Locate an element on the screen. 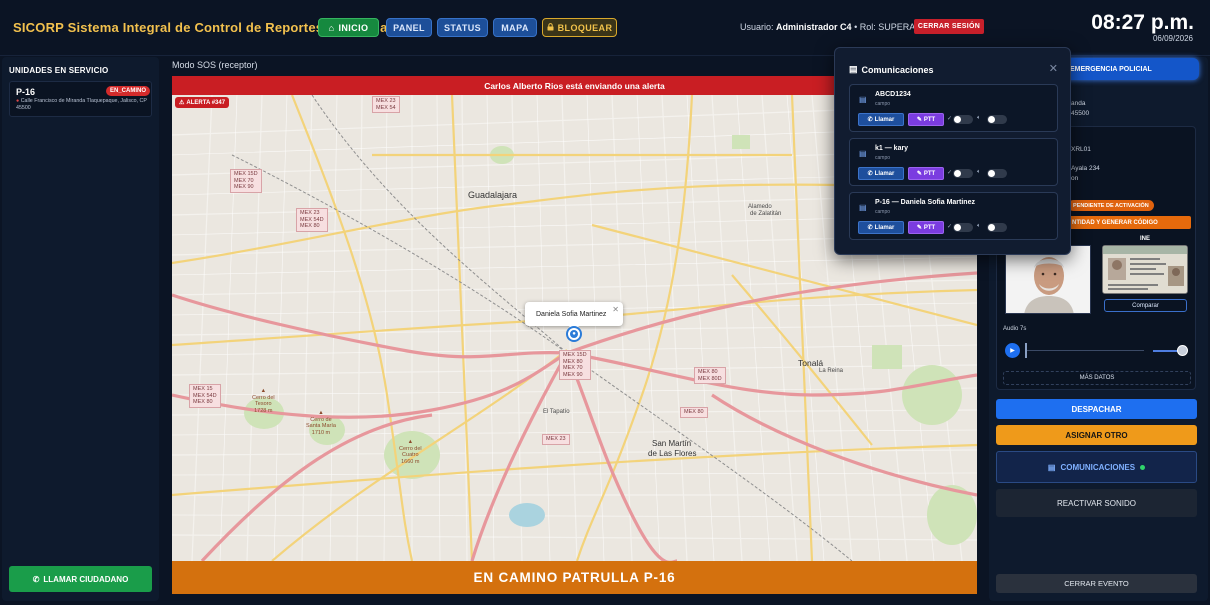 This screenshot has height=605, width=1210. event-detail-fragment: XRL01 is located at coordinates (1081, 149).